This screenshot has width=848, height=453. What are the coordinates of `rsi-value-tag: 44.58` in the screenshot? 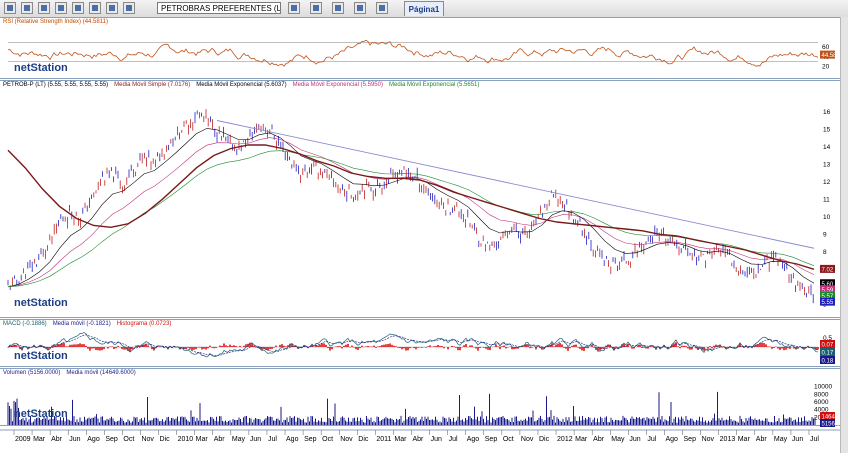 It's located at (829, 54).